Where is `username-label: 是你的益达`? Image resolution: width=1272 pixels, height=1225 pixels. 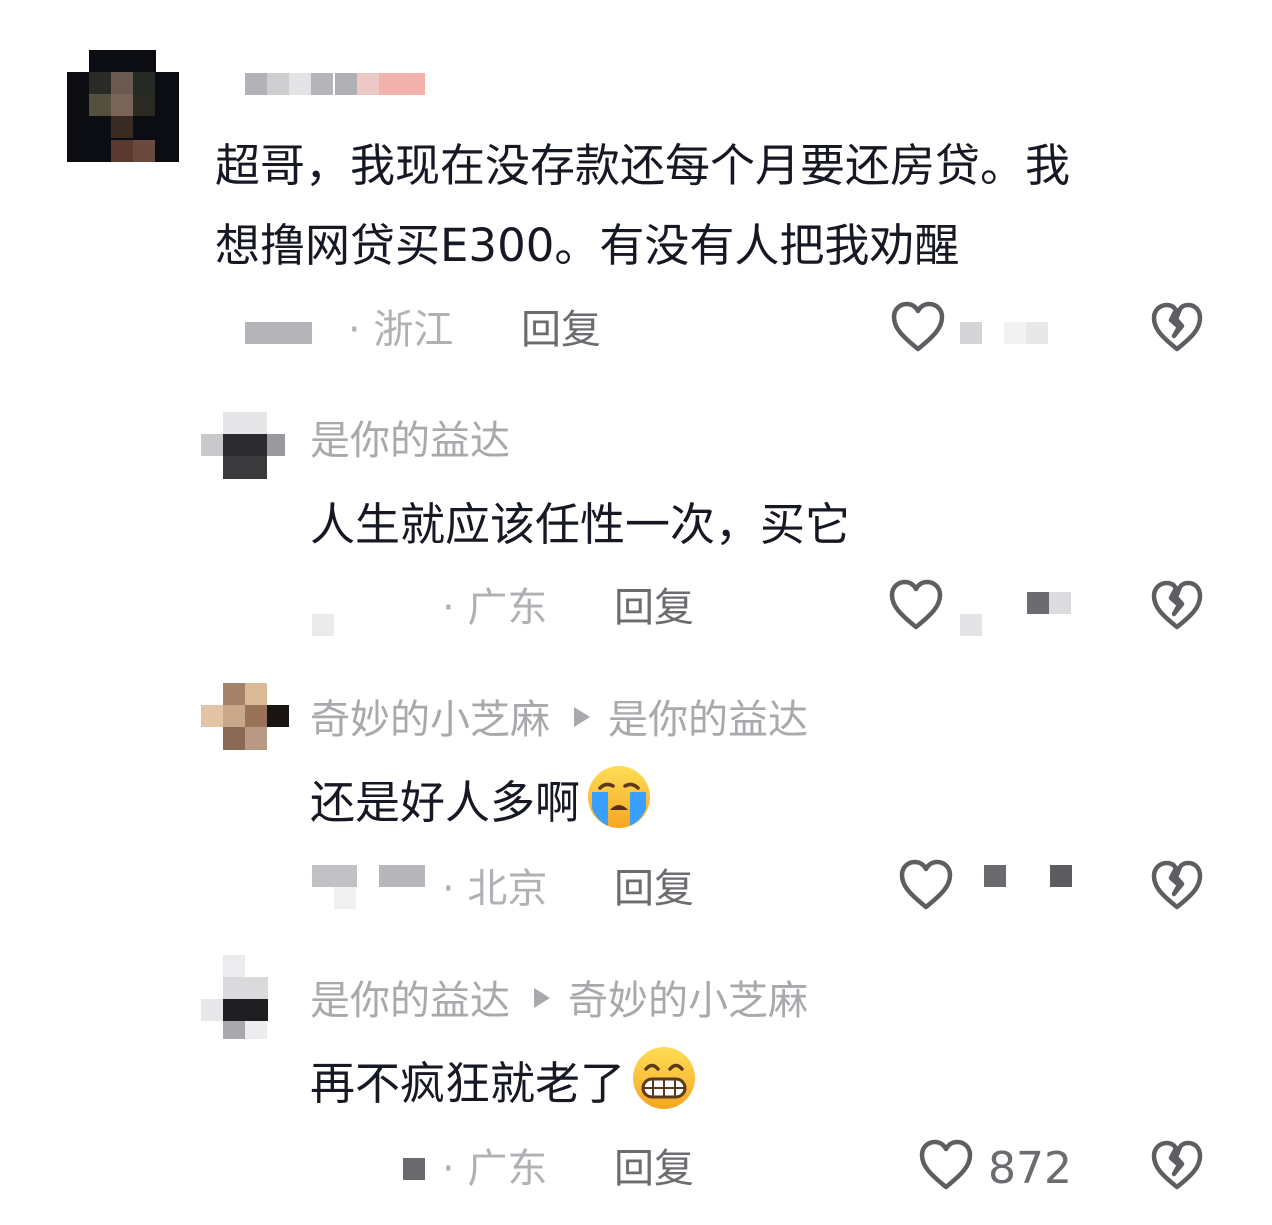
username-label: 是你的益达 is located at coordinates (410, 1001).